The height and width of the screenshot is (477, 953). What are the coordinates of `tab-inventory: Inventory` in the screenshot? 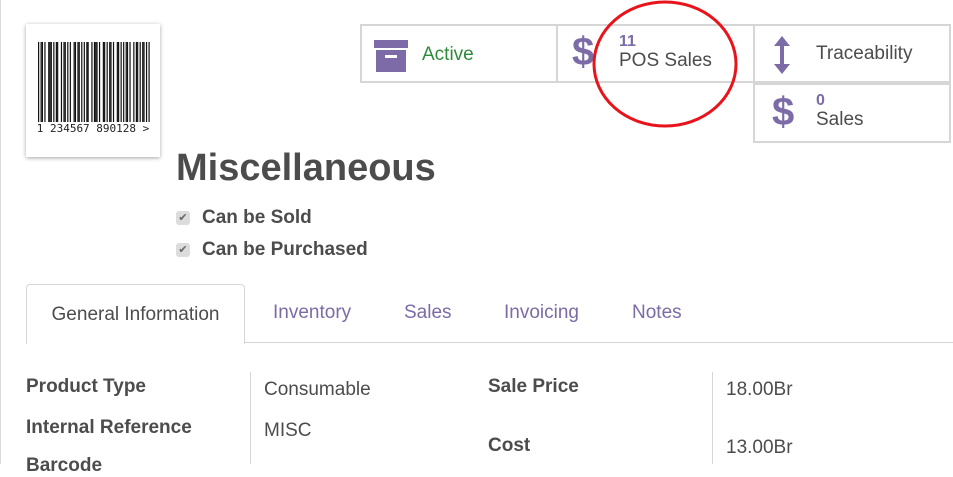 It's located at (312, 313).